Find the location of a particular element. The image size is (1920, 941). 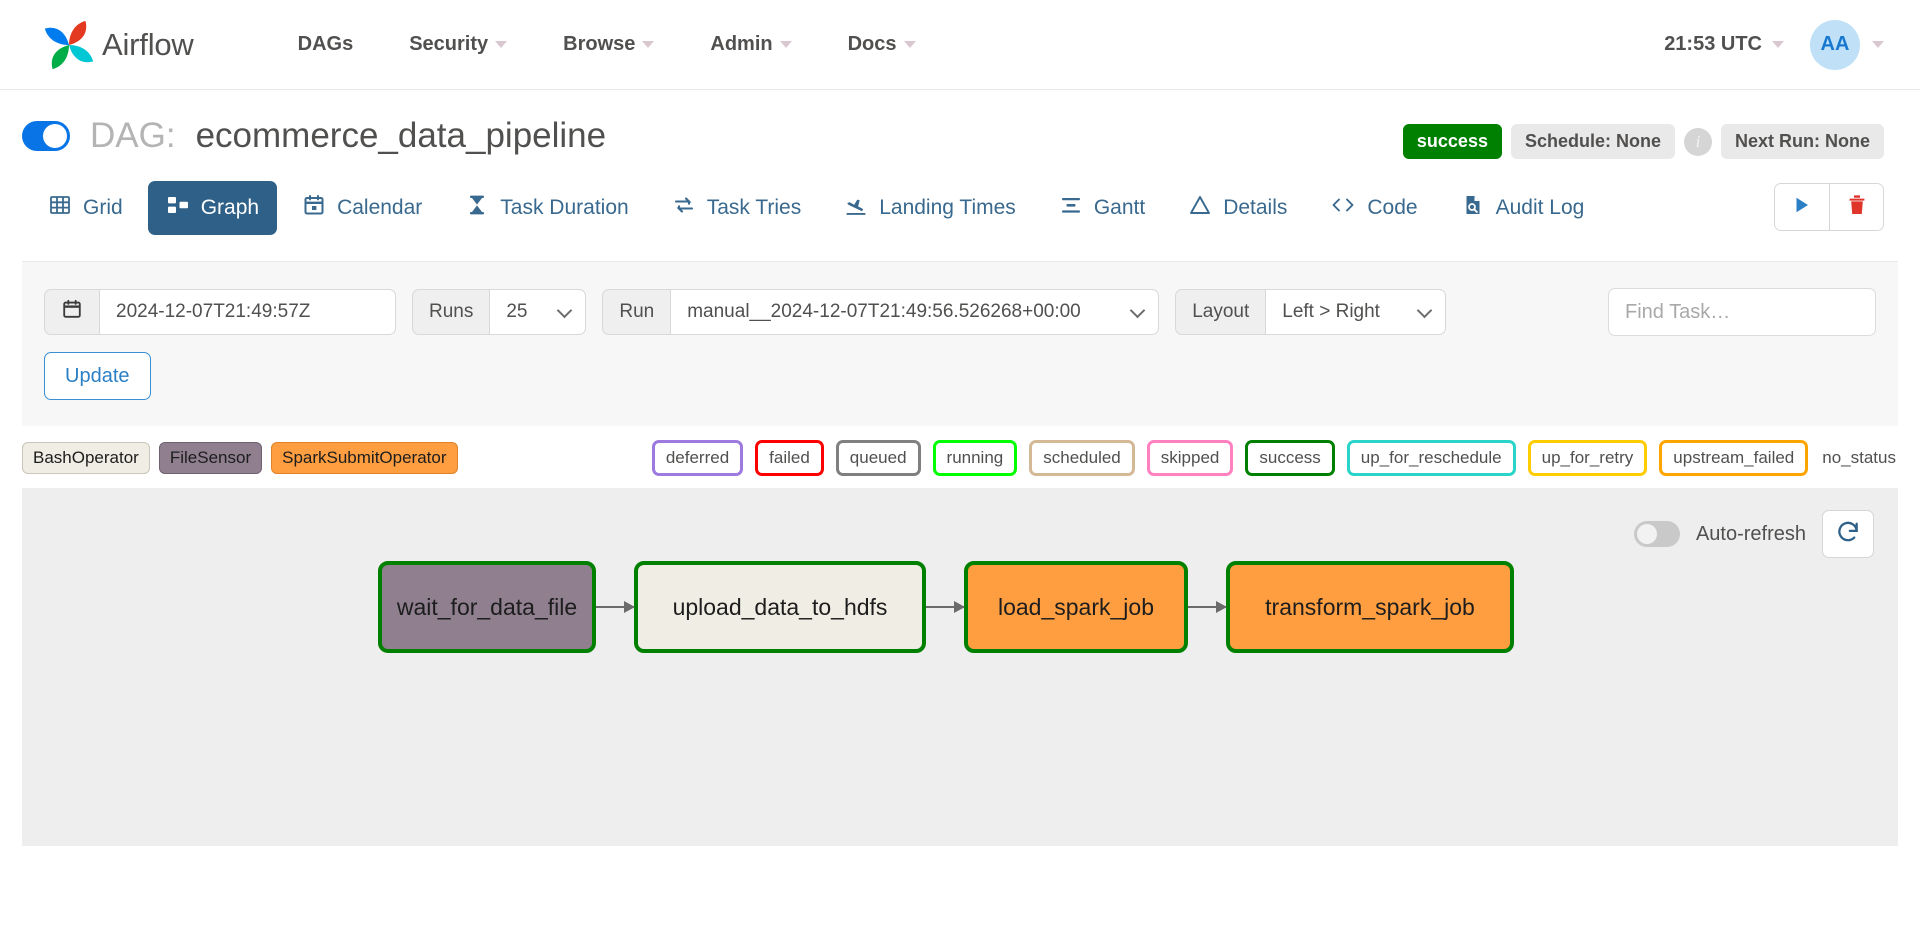

calendar-picker-button is located at coordinates (72, 312).